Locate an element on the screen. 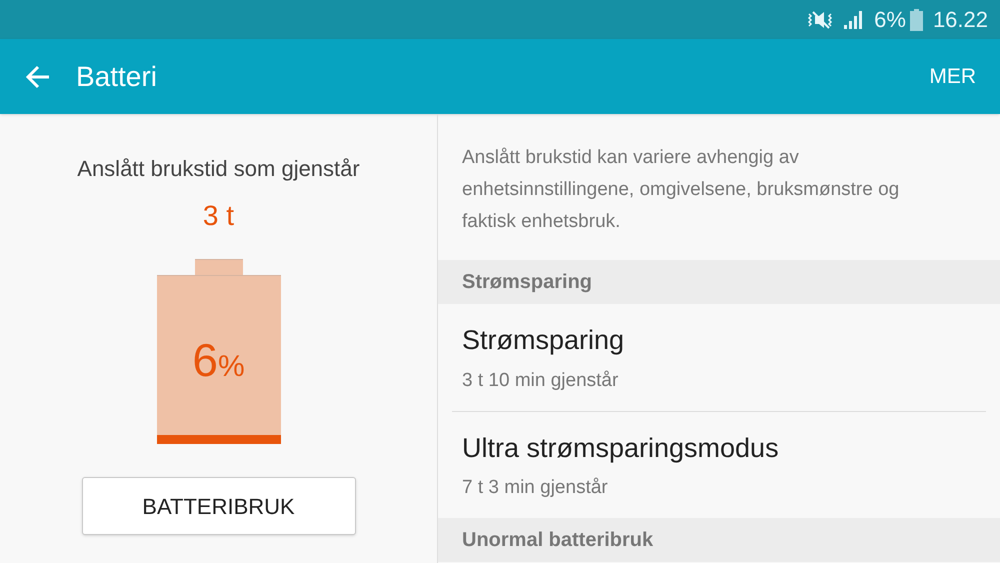 This screenshot has width=1000, height=563. settings-item: Strømsparing 3 t 10 min gjenstår is located at coordinates (719, 357).